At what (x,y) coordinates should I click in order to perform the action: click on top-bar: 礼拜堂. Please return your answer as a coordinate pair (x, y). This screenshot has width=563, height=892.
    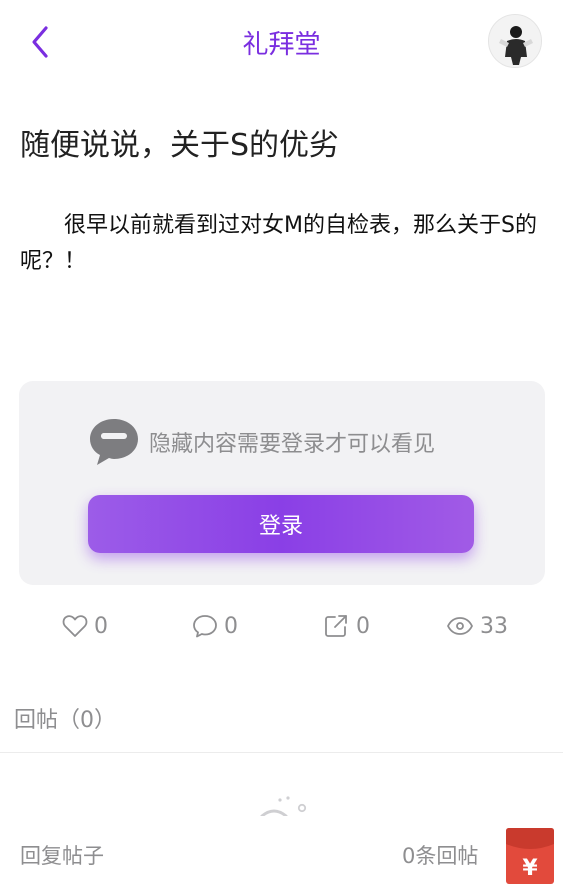
    Looking at the image, I should click on (281, 41).